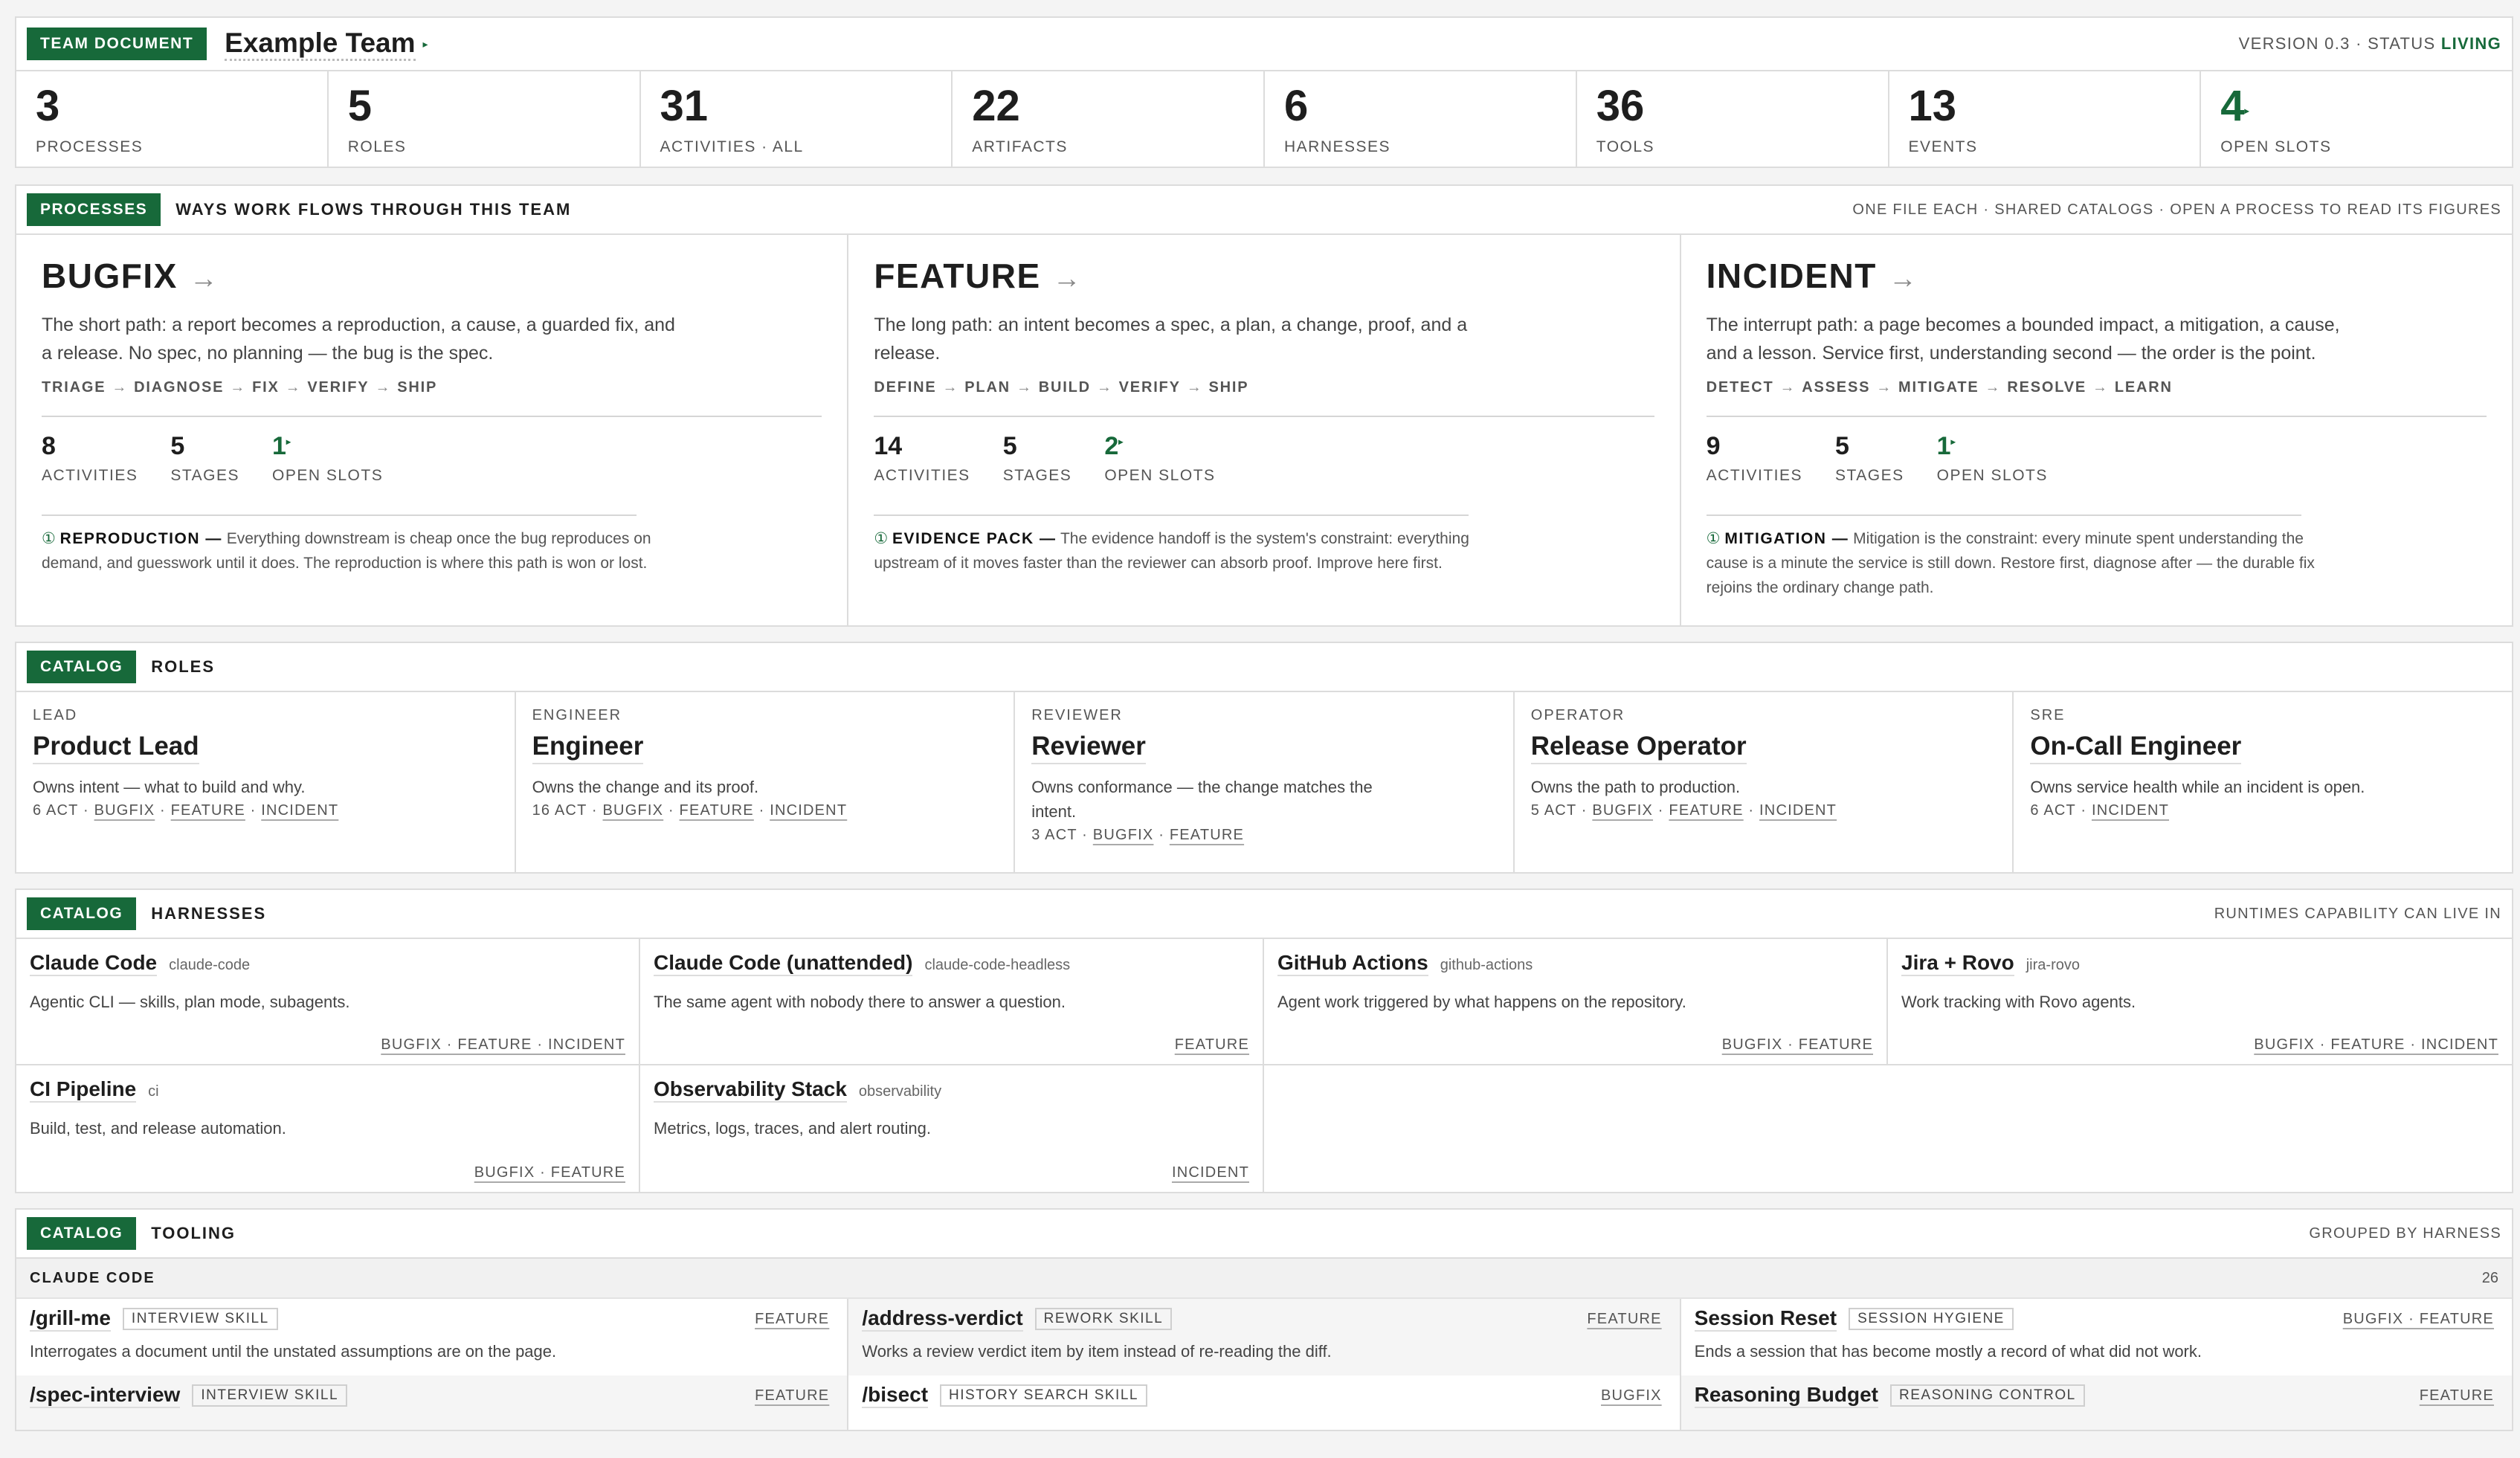 This screenshot has width=2520, height=1458. Describe the element at coordinates (1089, 748) in the screenshot. I see `role-name: Reviewer` at that location.